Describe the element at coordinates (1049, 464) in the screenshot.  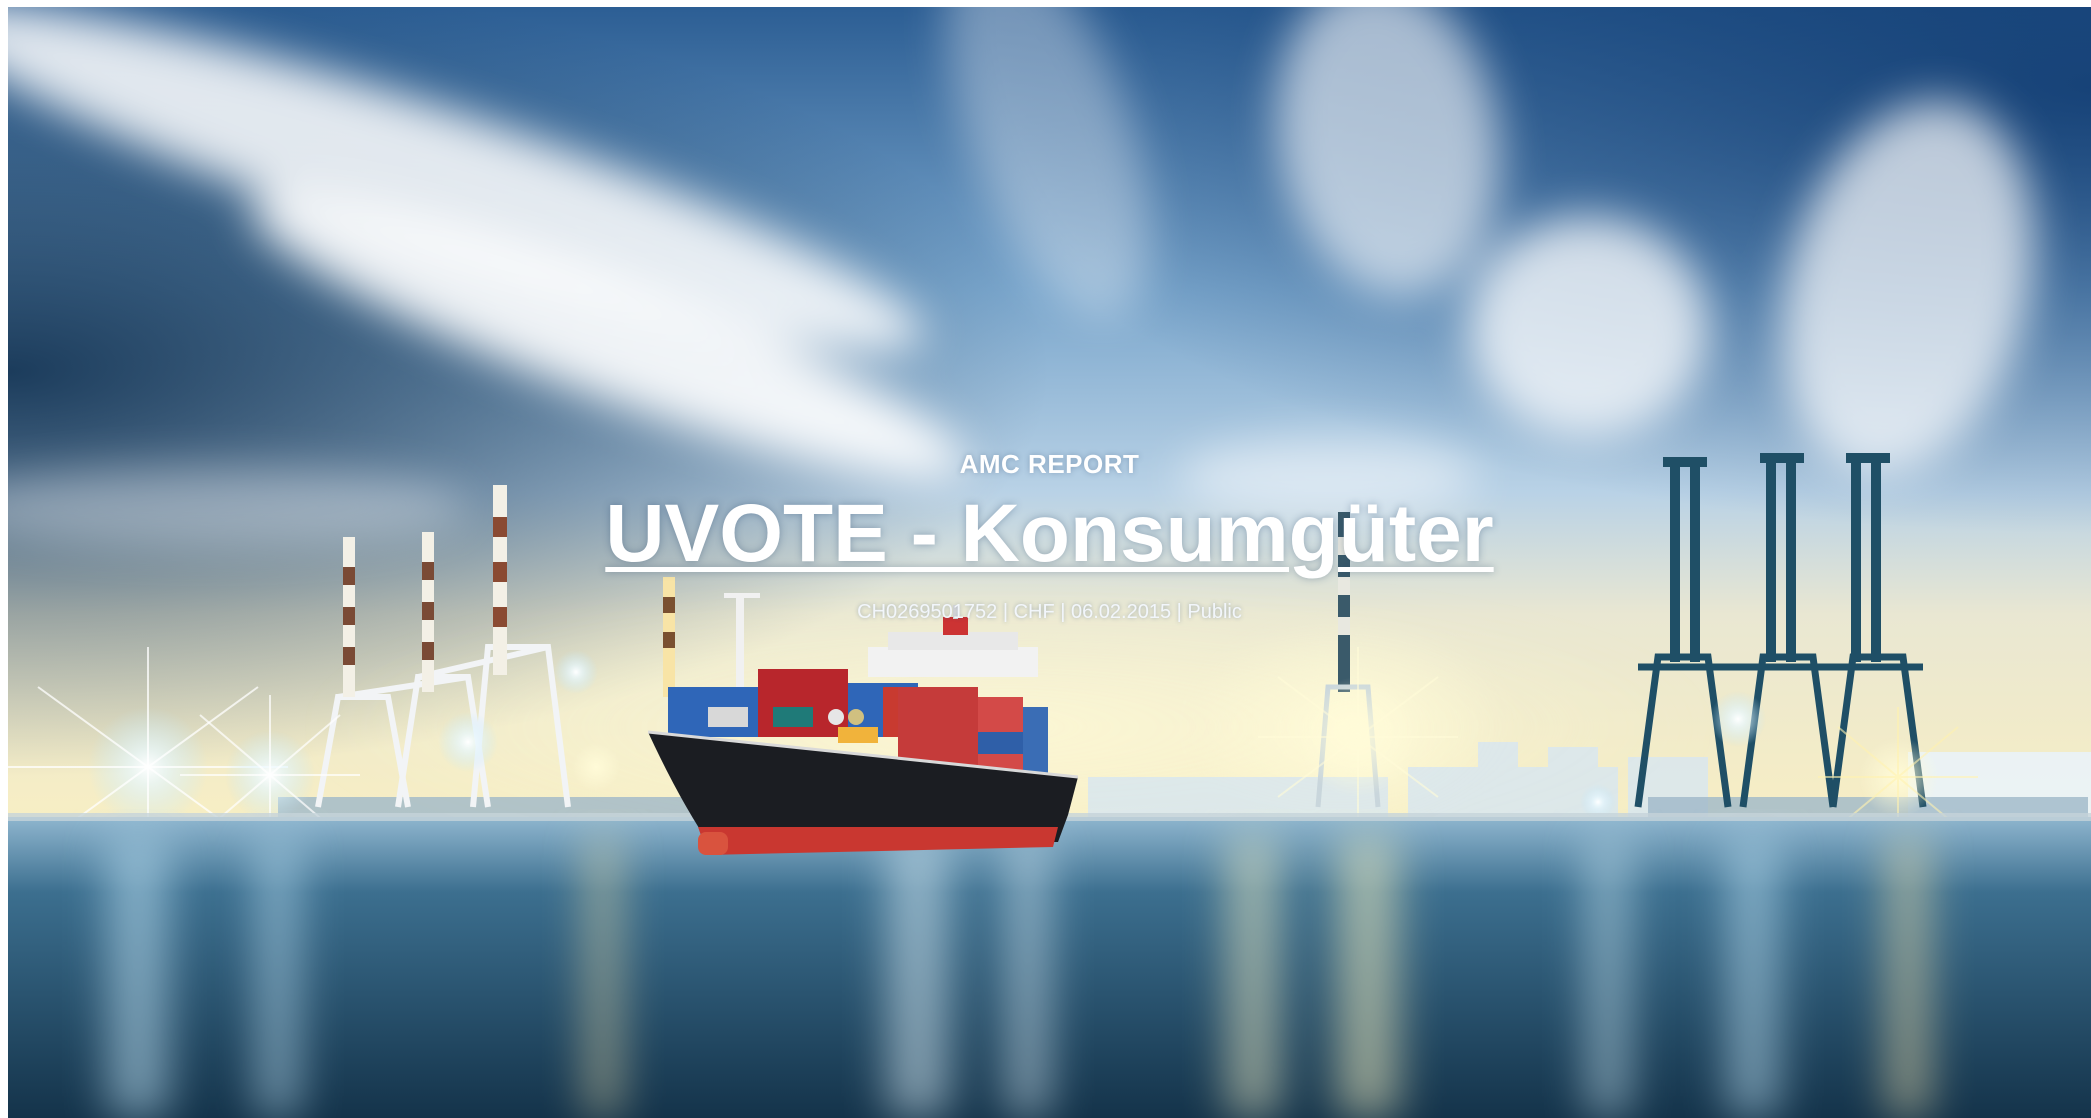
I see `report-type-label: AMC REPORT` at that location.